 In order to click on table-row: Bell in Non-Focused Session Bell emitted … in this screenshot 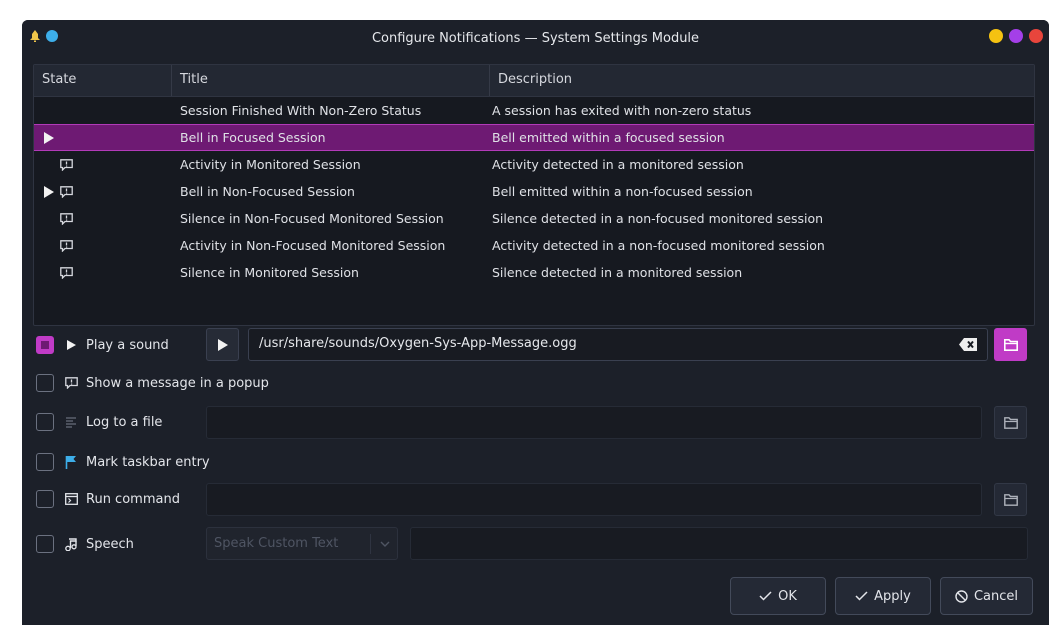, I will do `click(534, 191)`.